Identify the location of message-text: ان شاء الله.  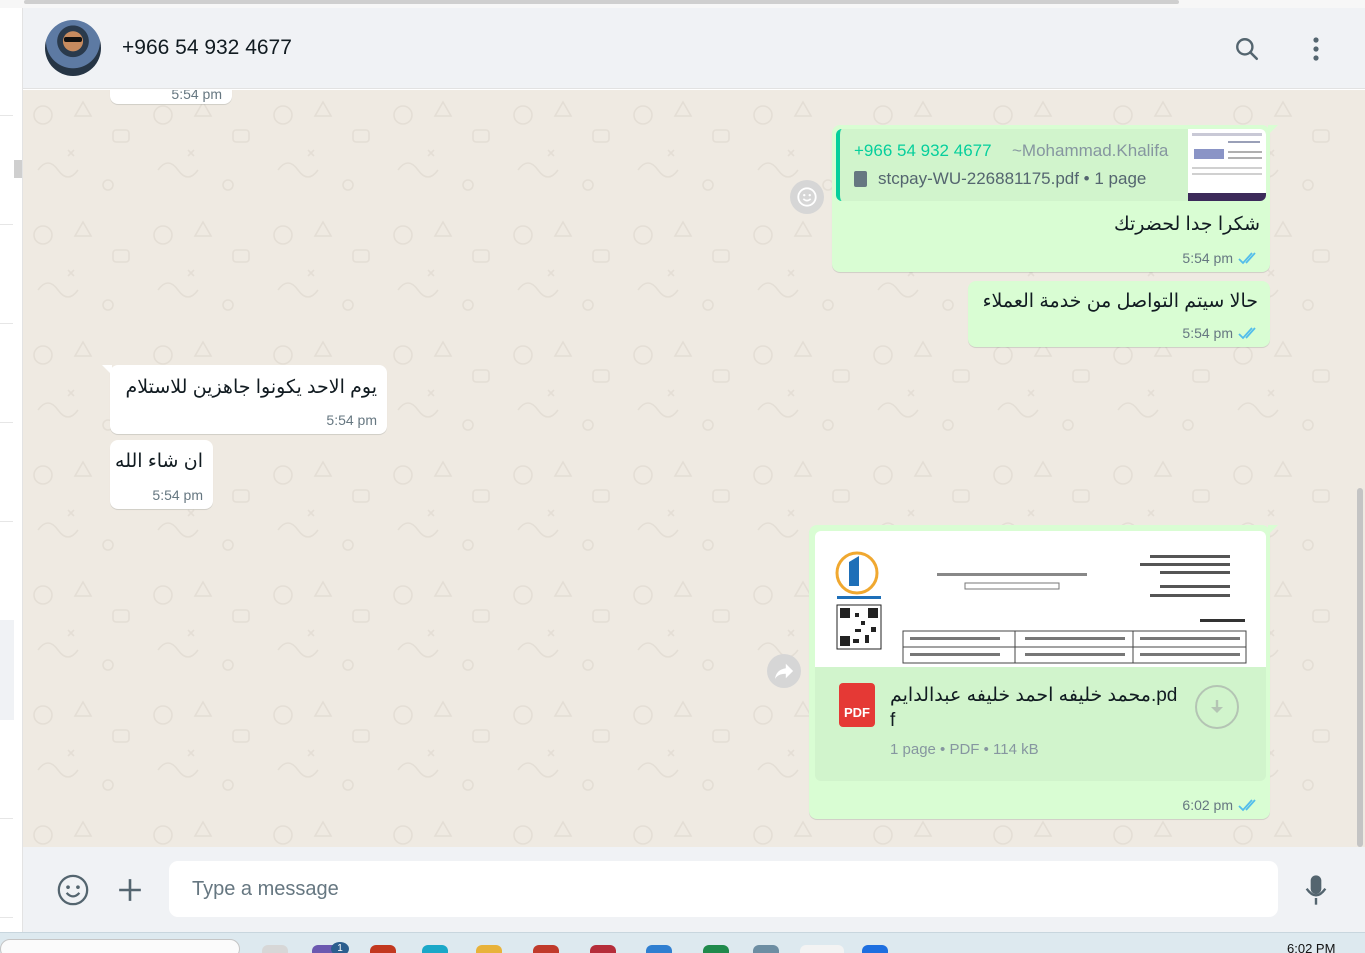
(159, 461).